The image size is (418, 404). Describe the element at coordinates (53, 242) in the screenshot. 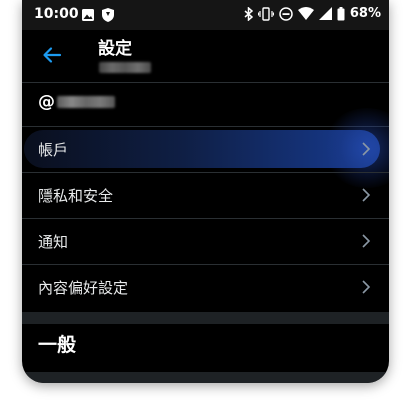

I see `menu-item-label: 通知` at that location.